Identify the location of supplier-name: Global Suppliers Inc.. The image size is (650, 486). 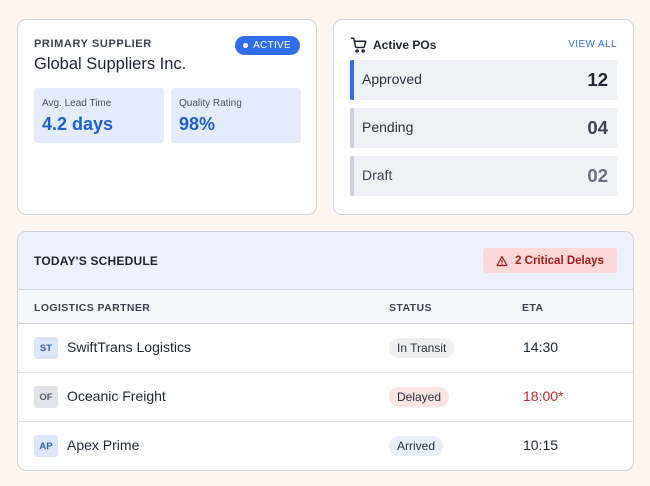
(110, 64).